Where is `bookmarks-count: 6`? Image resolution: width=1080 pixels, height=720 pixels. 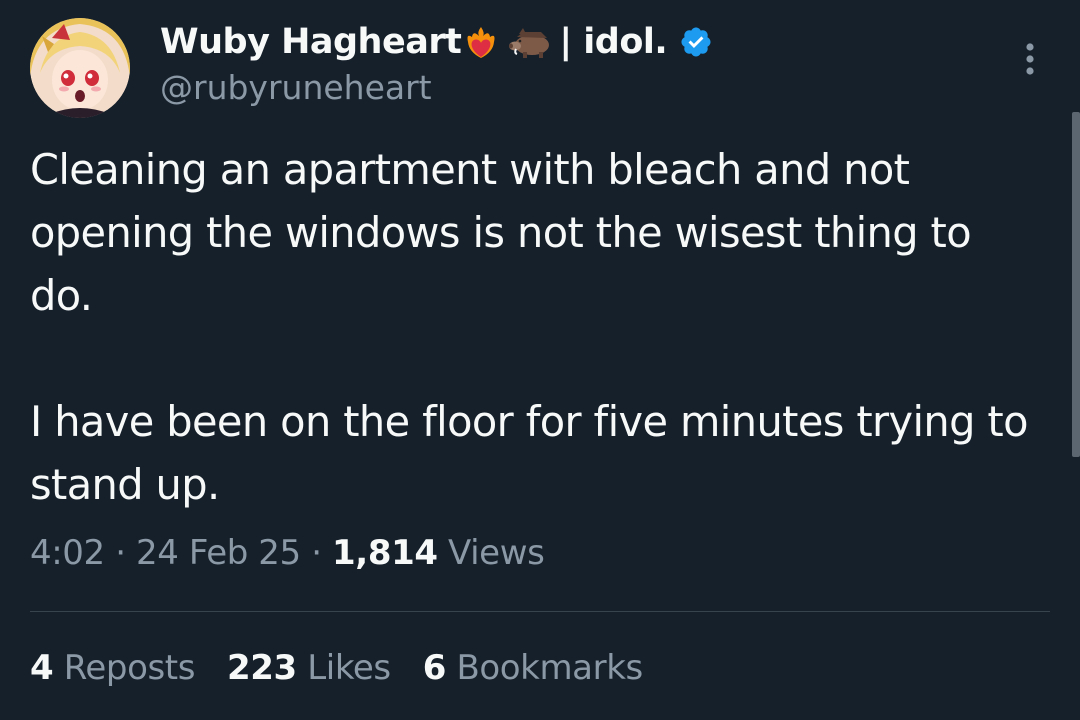
bookmarks-count: 6 is located at coordinates (434, 668).